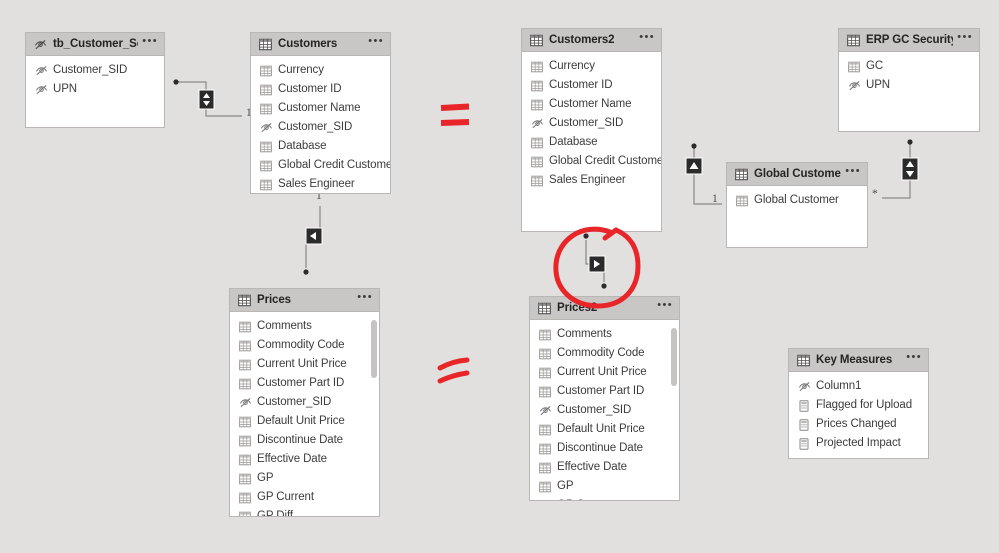 This screenshot has height=553, width=999. Describe the element at coordinates (797, 174) in the screenshot. I see `table-header-global_customers: Global Customers •••` at that location.